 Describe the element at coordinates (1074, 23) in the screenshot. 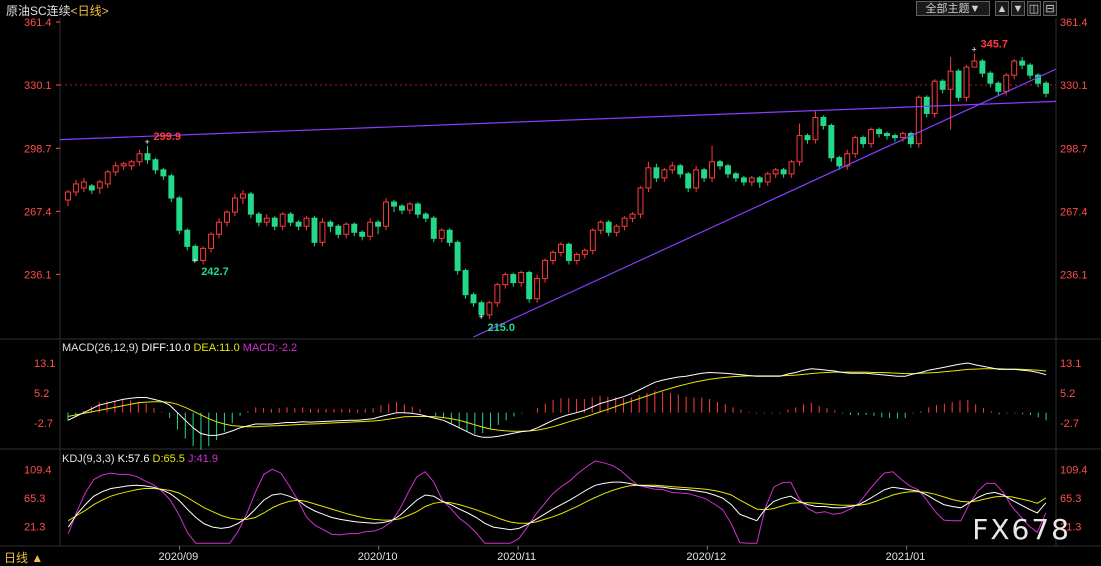

I see `y-tick-right: 361.4` at that location.